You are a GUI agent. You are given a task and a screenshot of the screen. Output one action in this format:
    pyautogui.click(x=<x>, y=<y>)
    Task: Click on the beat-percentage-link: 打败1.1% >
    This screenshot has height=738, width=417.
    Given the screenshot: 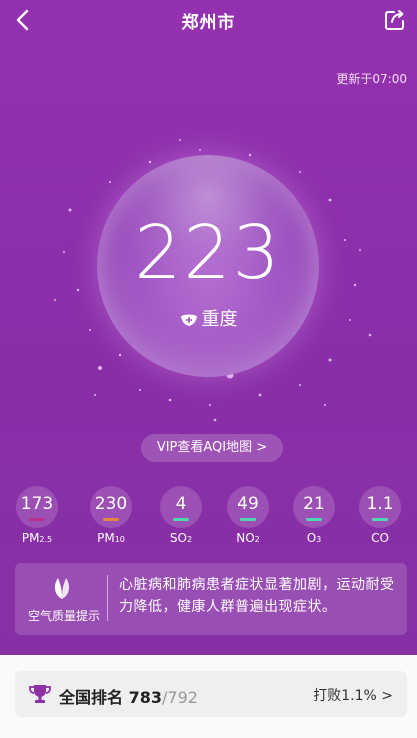 What is the action you would take?
    pyautogui.click(x=353, y=695)
    